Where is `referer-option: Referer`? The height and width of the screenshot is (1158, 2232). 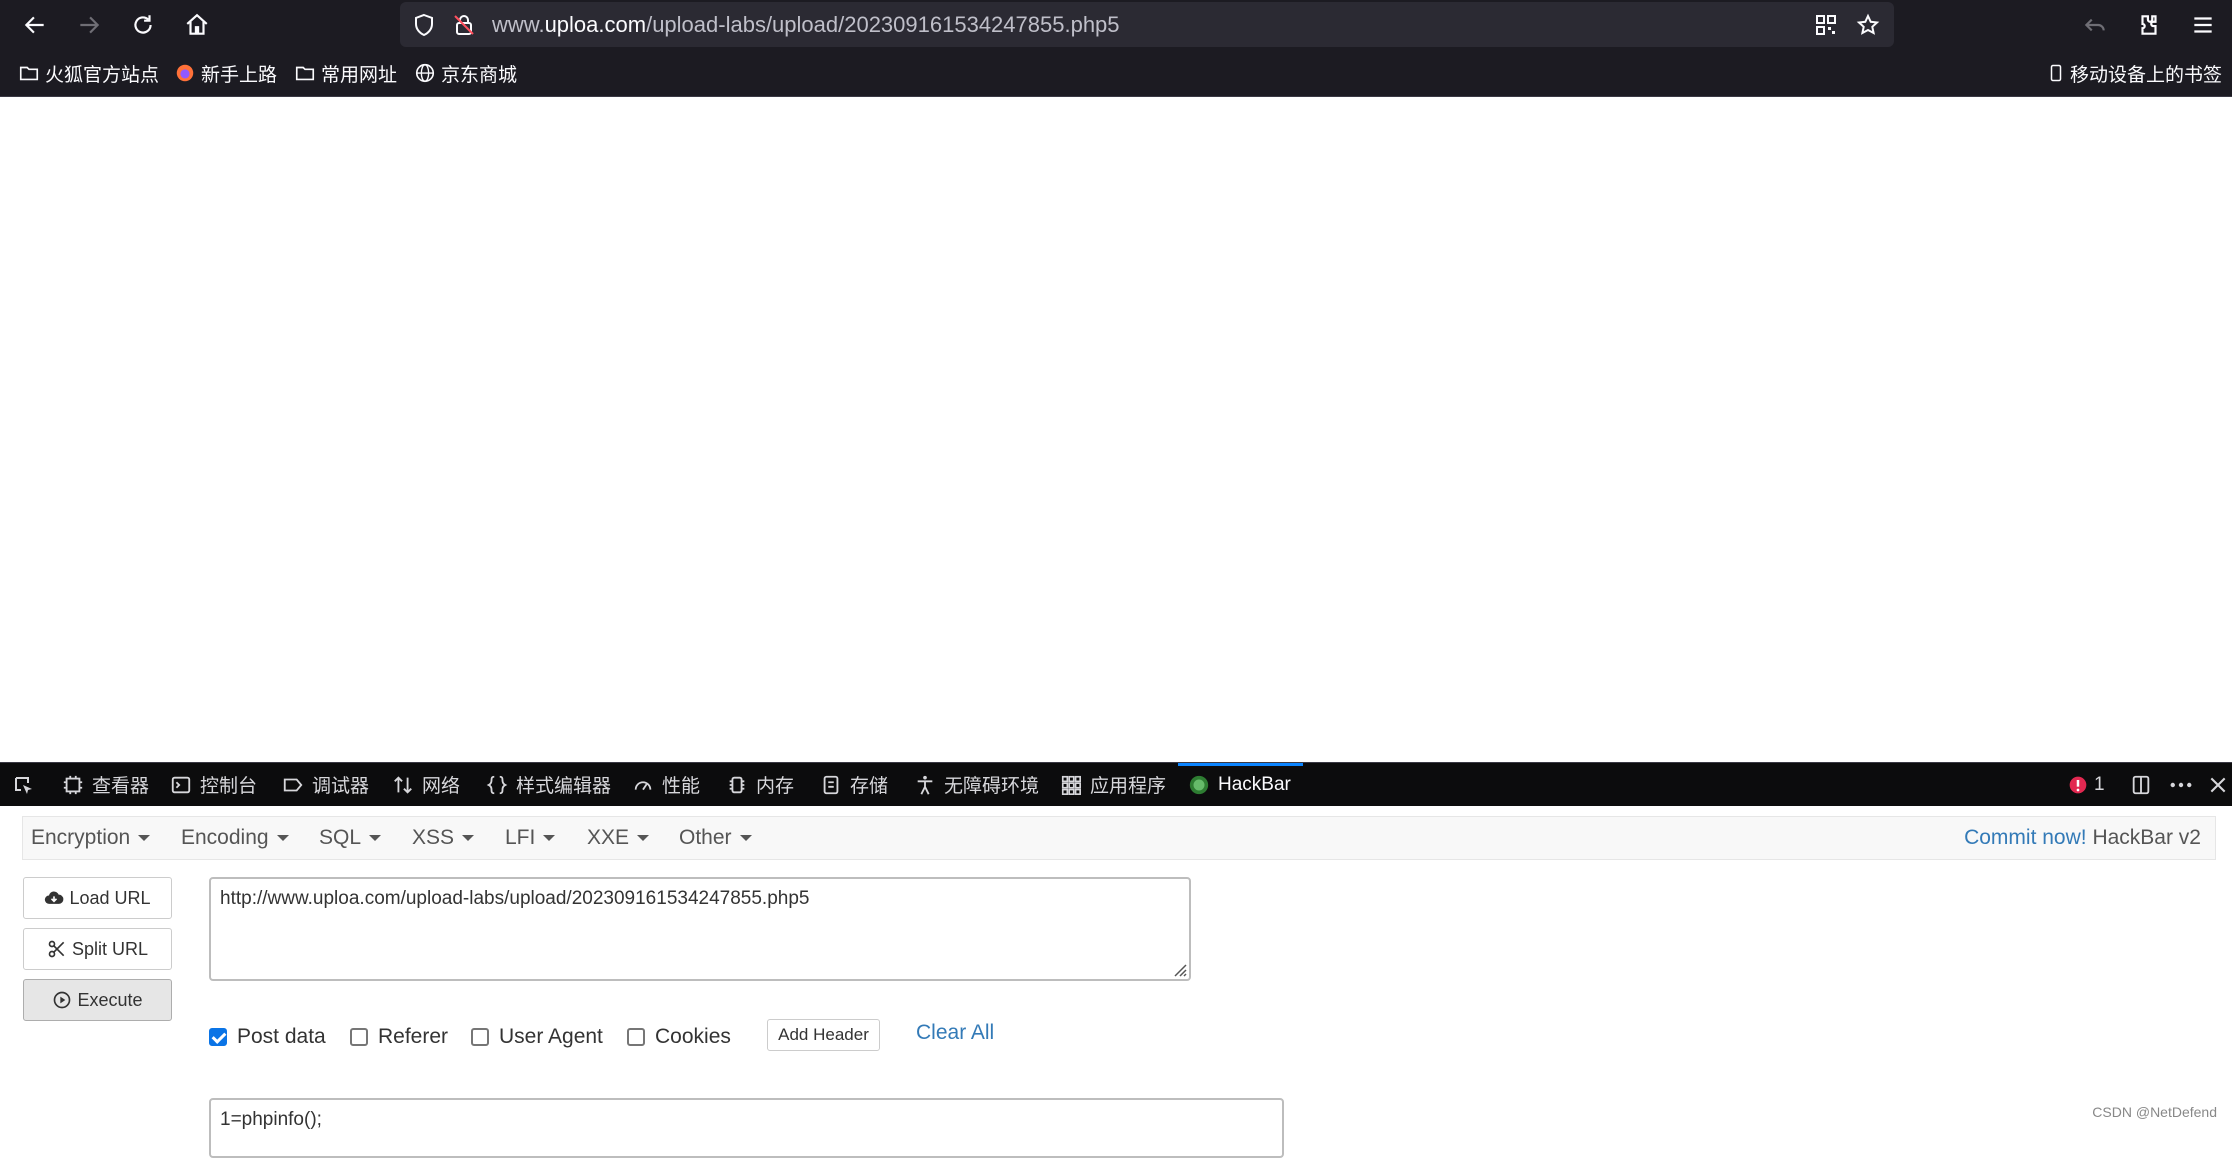
referer-option: Referer is located at coordinates (399, 1037).